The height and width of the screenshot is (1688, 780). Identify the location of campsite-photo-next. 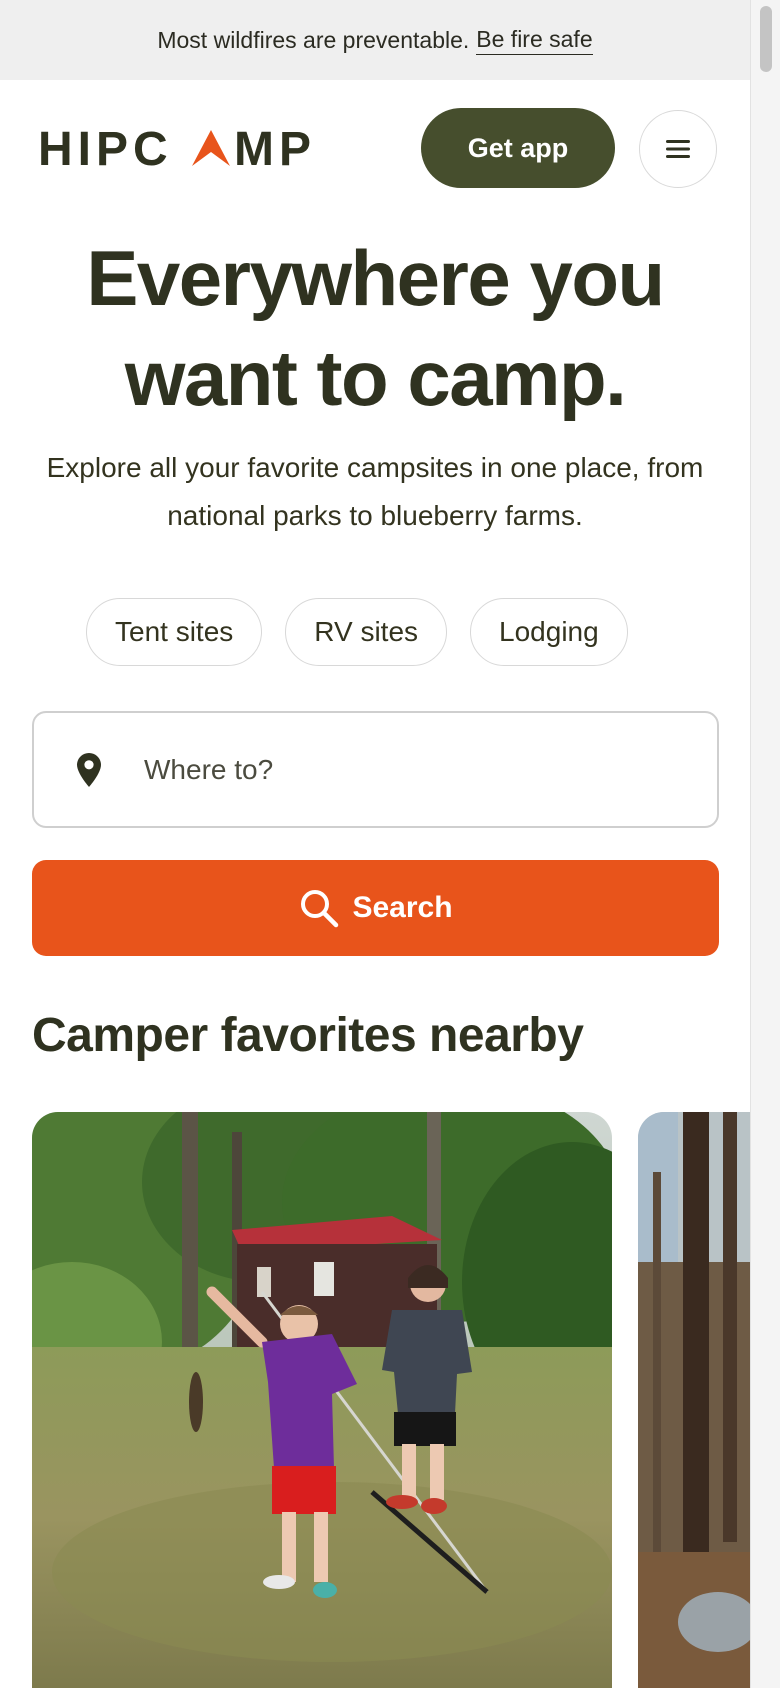
(694, 1400).